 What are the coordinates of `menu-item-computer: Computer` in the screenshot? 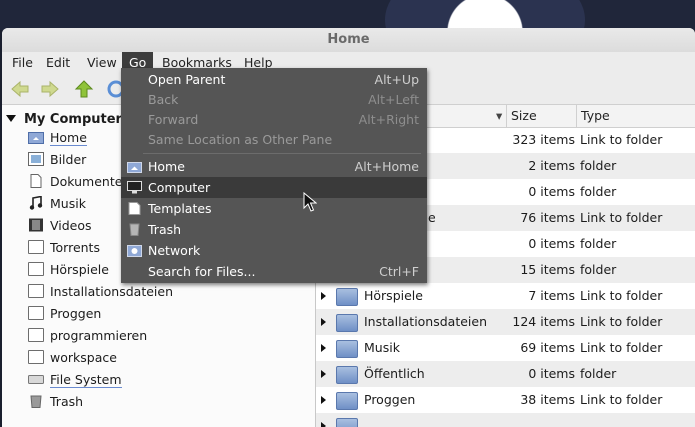 It's located at (274, 187).